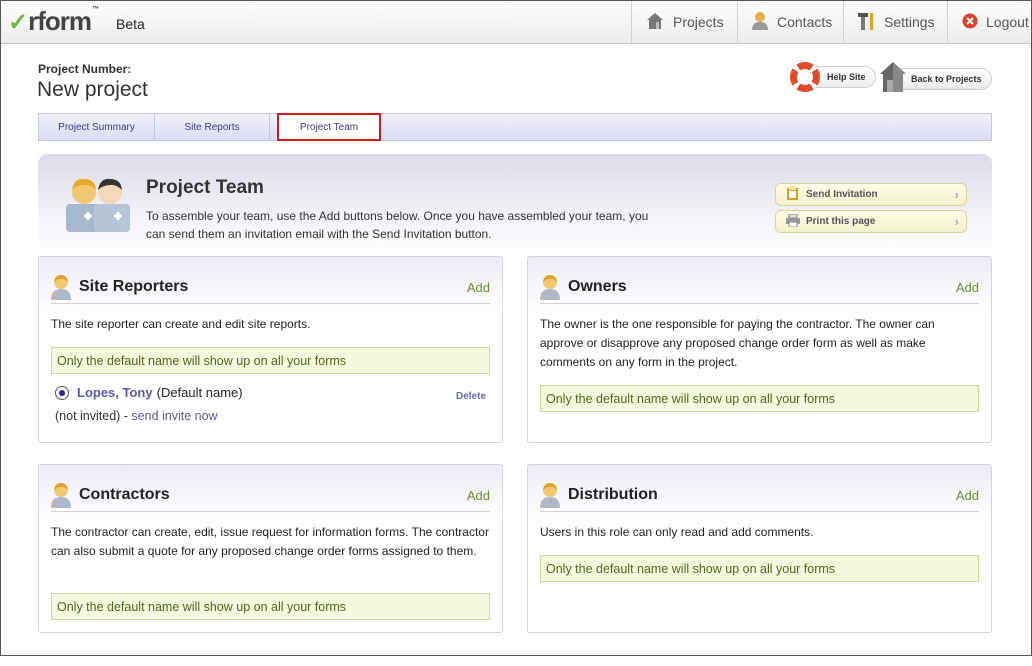 The image size is (1032, 666). I want to click on logo-text: rform, so click(60, 21).